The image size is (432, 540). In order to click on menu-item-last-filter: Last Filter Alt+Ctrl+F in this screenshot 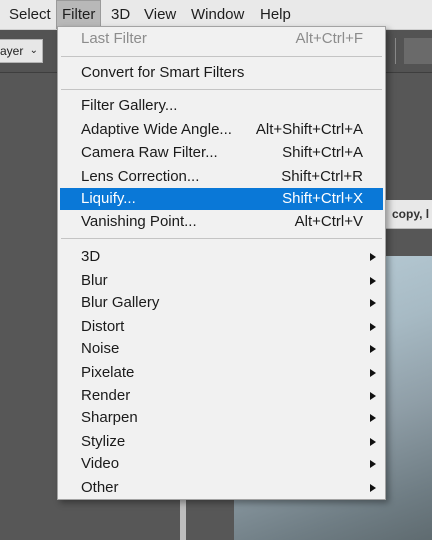, I will do `click(221, 39)`.